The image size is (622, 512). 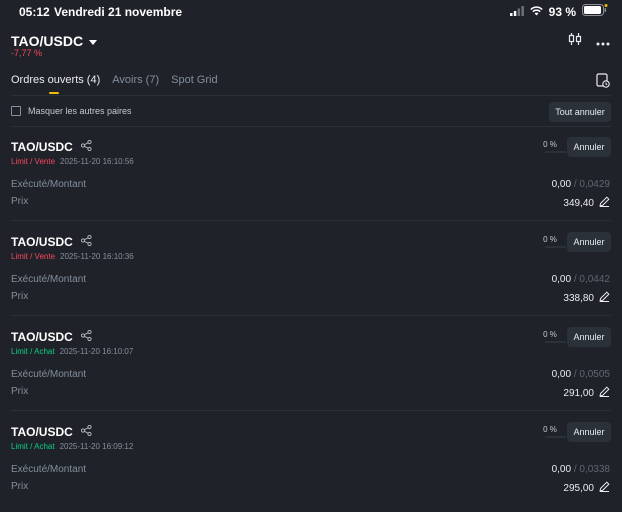 I want to click on price-amount: 349,40, so click(x=578, y=203).